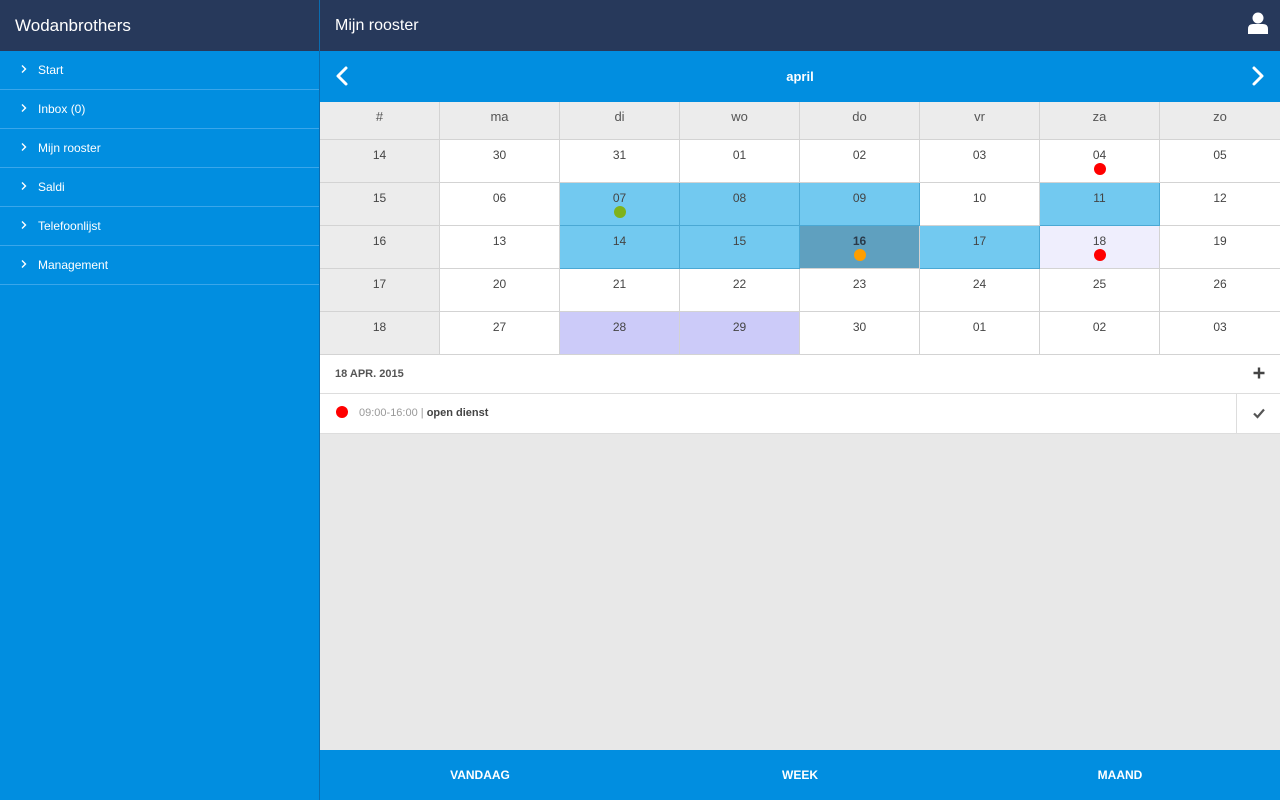 This screenshot has height=800, width=1280. Describe the element at coordinates (457, 413) in the screenshot. I see `event-title: open dienst` at that location.